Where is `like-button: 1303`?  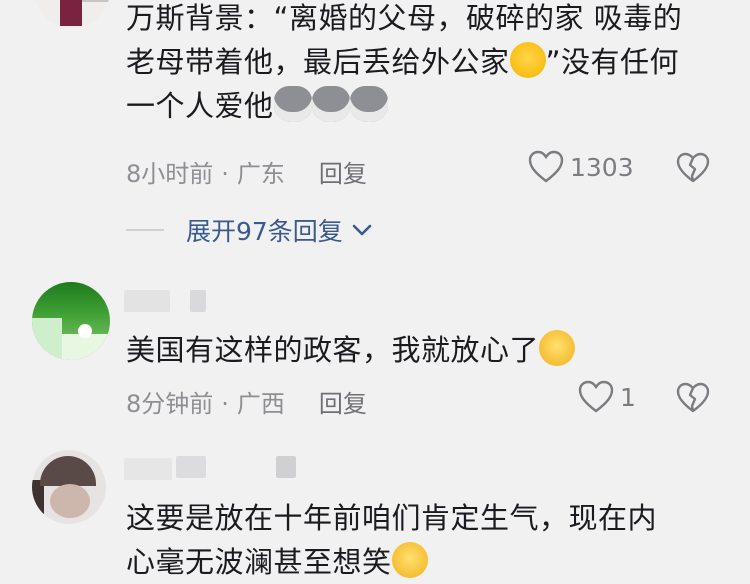
like-button: 1303 is located at coordinates (581, 167).